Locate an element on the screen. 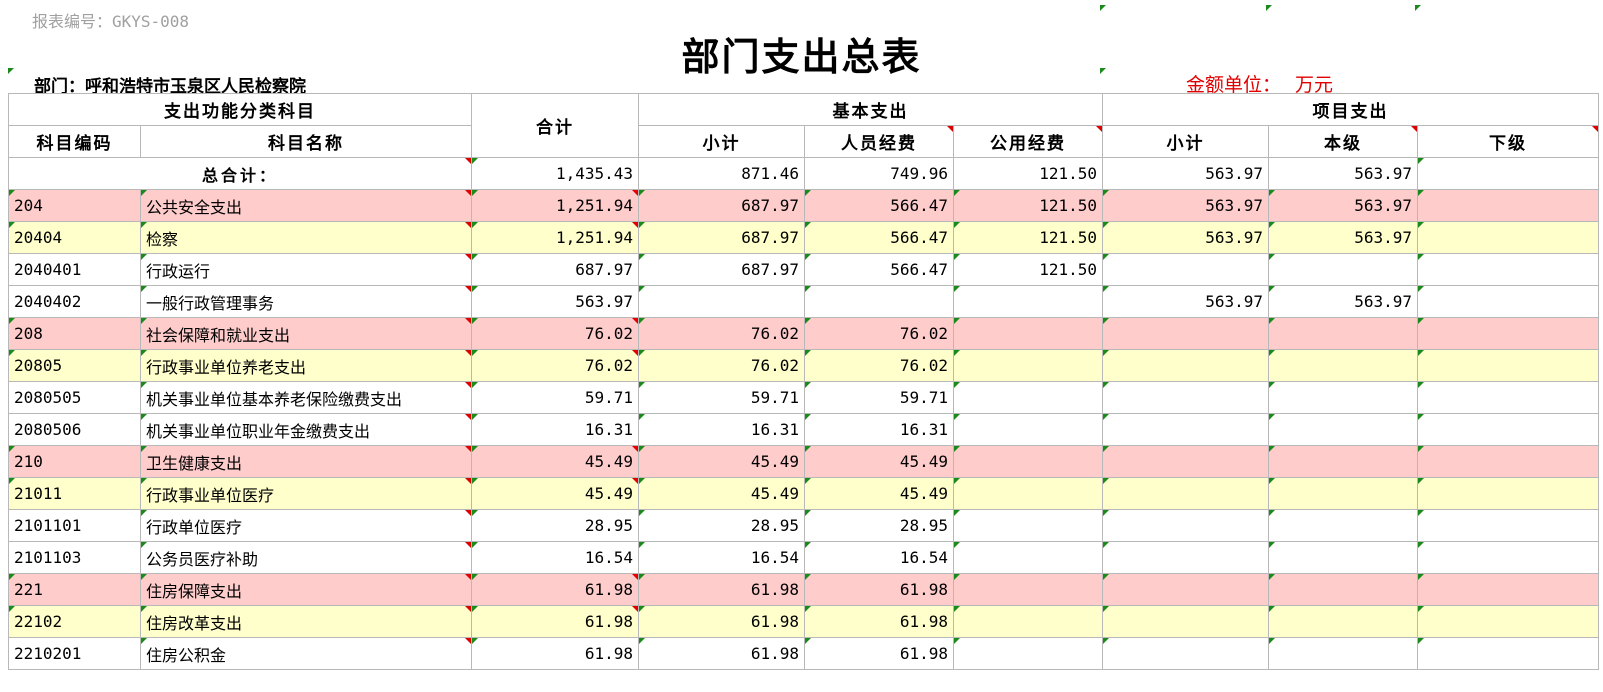 The width and height of the screenshot is (1603, 692). total-label: 总合计： is located at coordinates (240, 173).